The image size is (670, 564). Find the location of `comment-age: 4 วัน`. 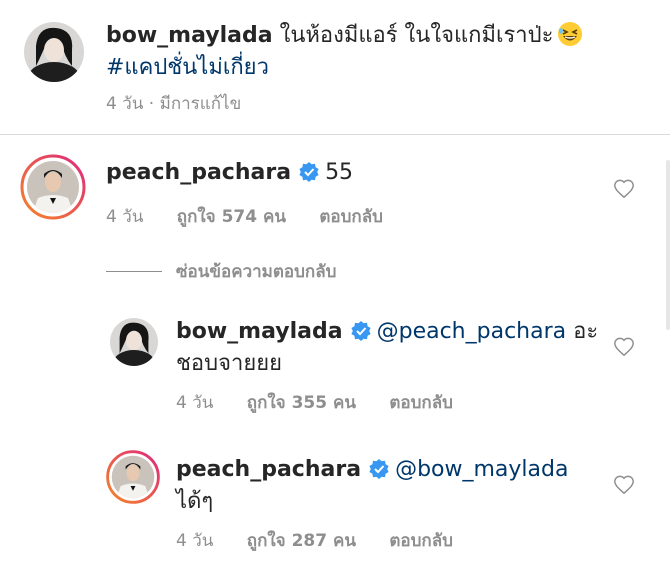

comment-age: 4 วัน is located at coordinates (125, 217).